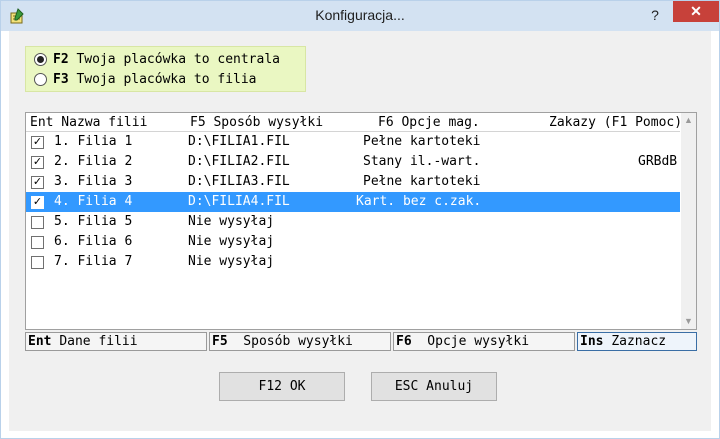 This screenshot has height=439, width=720. Describe the element at coordinates (61, 79) in the screenshot. I see `radio-key: F3` at that location.